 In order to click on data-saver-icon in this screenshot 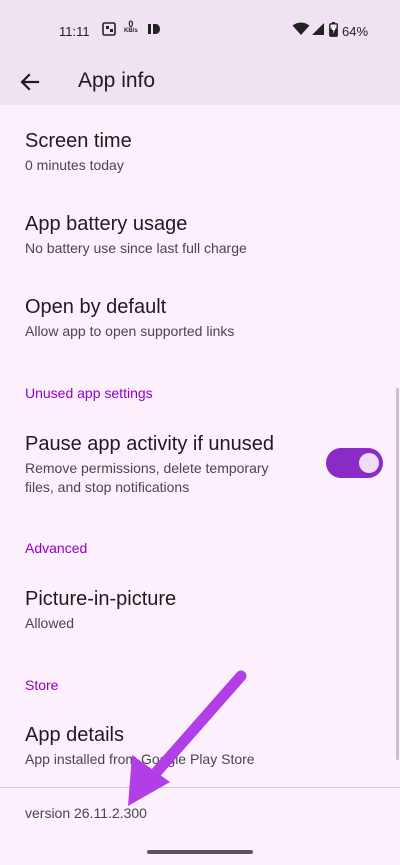, I will do `click(154, 29)`.